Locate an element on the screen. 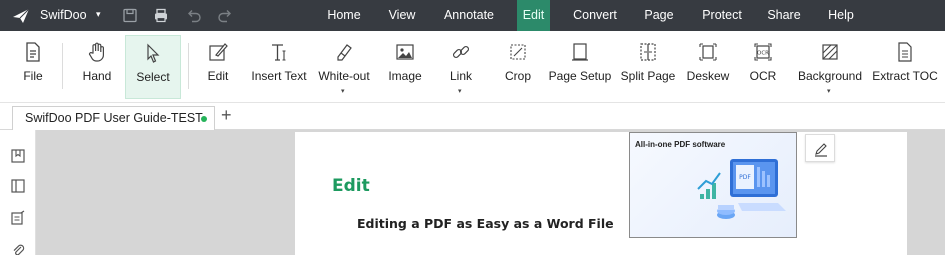 This screenshot has width=945, height=255. hand-label: Hand is located at coordinates (97, 76).